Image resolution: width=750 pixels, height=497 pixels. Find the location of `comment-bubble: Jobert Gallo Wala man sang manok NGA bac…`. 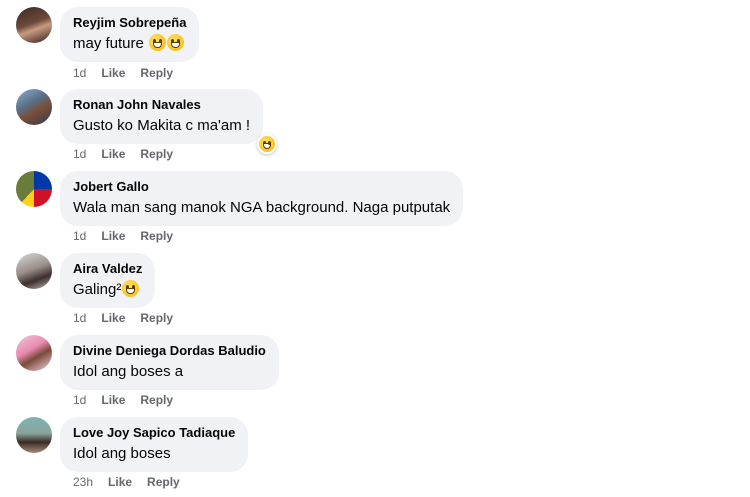

comment-bubble: Jobert Gallo Wala man sang manok NGA bac… is located at coordinates (262, 198).